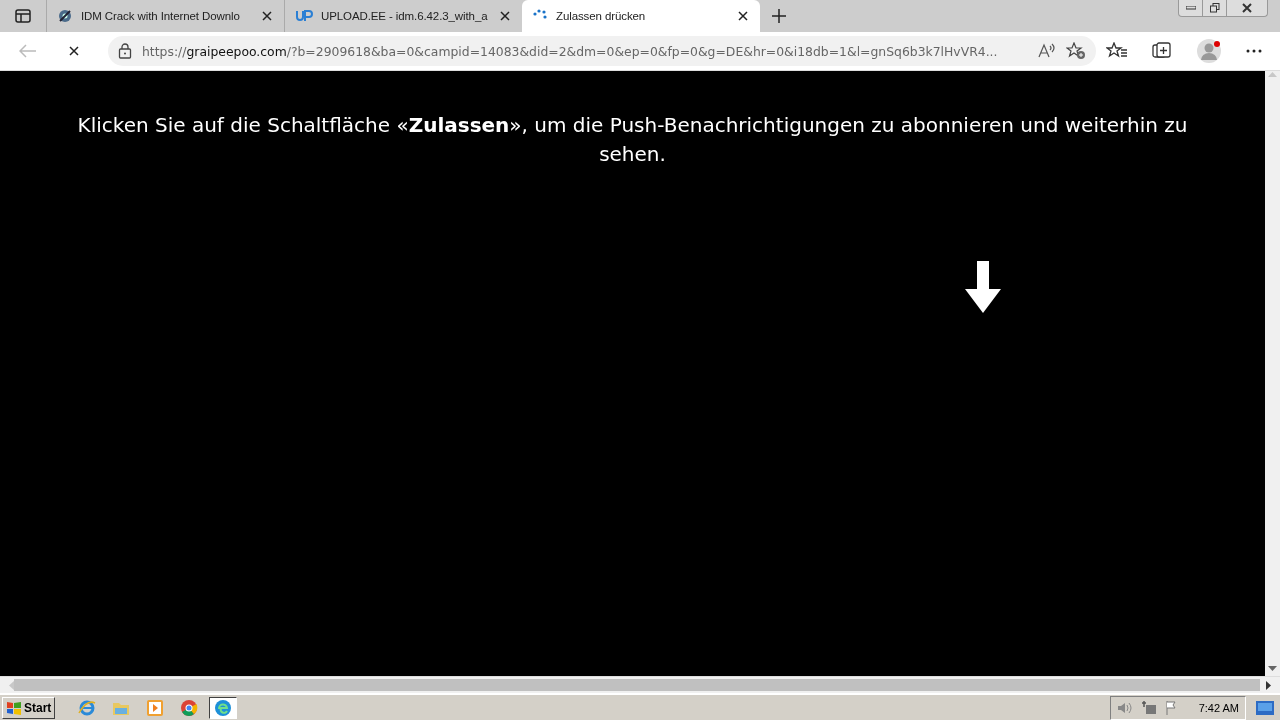 This screenshot has height=720, width=1280. What do you see at coordinates (1209, 51) in the screenshot?
I see `profile-avatar-icon` at bounding box center [1209, 51].